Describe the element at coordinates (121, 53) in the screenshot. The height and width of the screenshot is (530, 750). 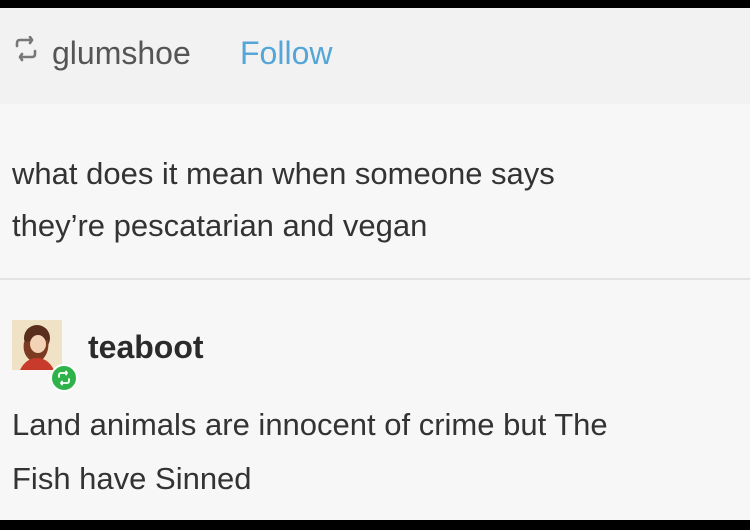
I see `original-poster-username: glumshoe` at that location.